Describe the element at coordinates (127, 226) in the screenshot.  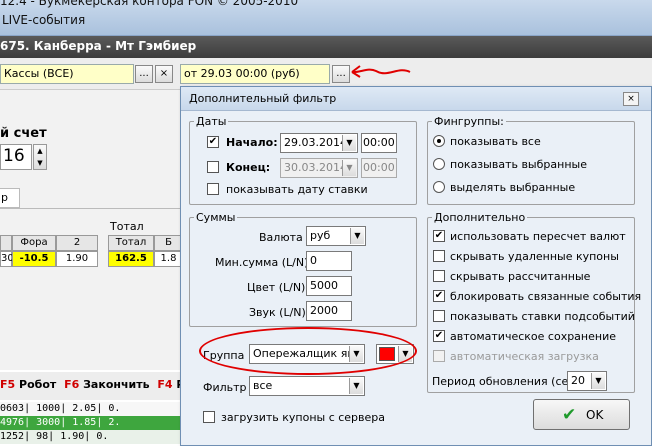
I see `total-label: Тотал` at that location.